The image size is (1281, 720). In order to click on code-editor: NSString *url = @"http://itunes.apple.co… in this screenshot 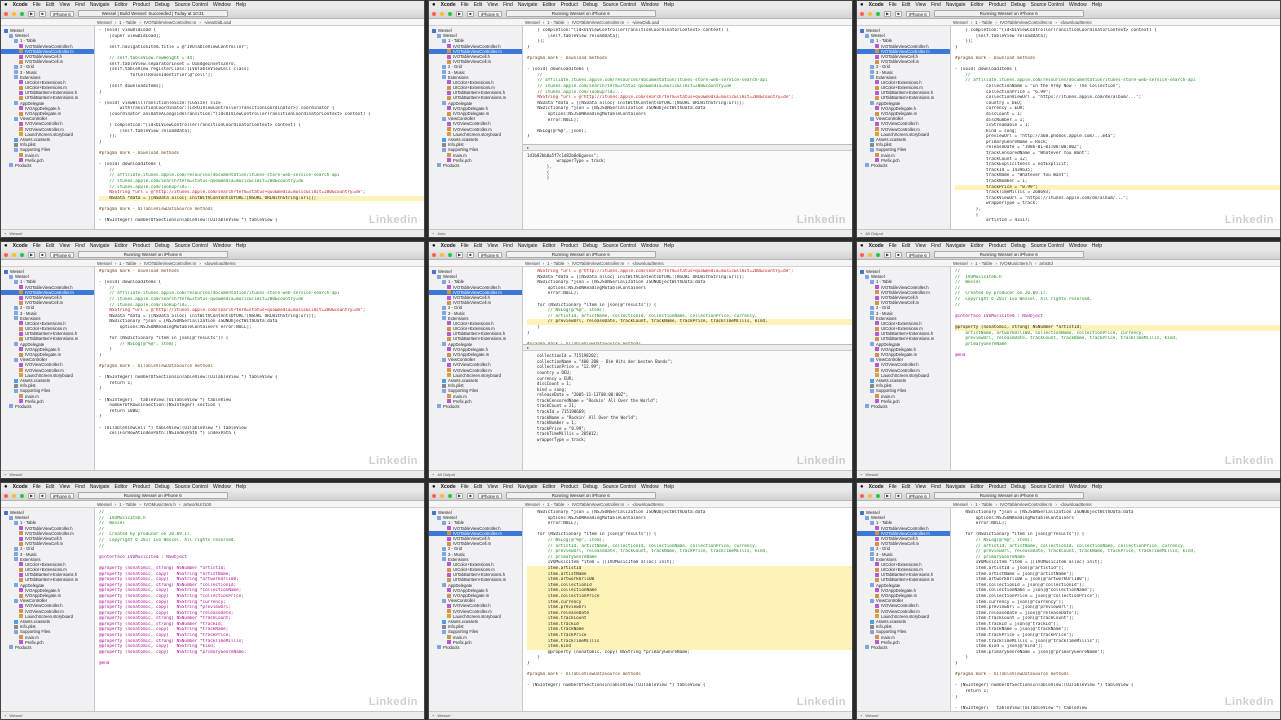, I will do `click(687, 368)`.